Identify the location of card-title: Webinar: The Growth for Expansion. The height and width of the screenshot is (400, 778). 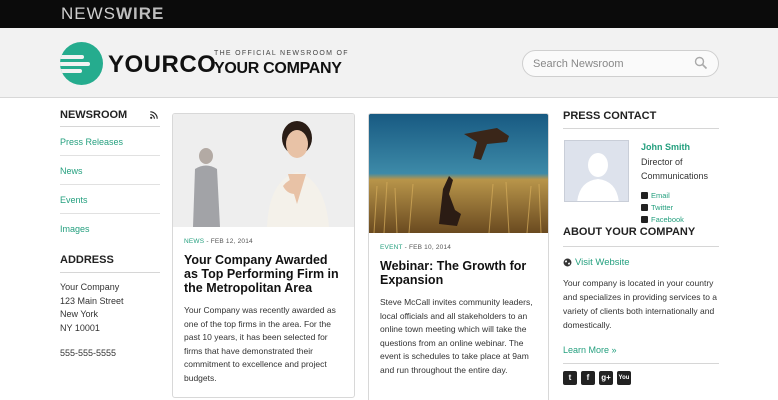
(459, 273).